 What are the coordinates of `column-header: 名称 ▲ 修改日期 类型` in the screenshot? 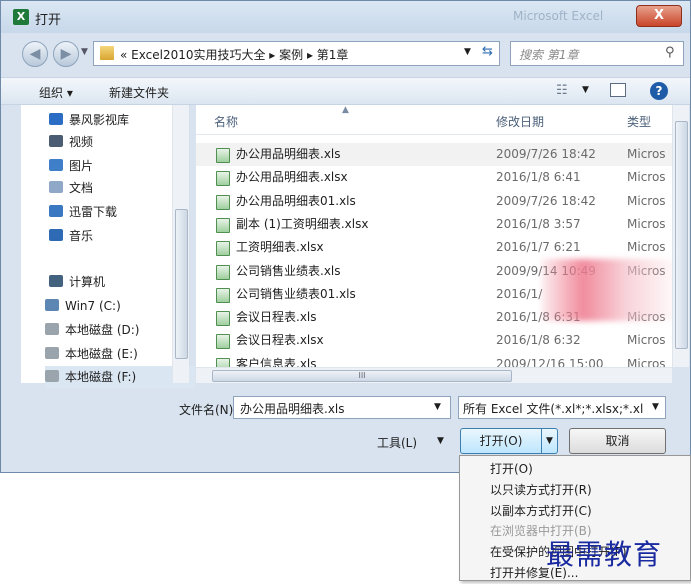 It's located at (434, 120).